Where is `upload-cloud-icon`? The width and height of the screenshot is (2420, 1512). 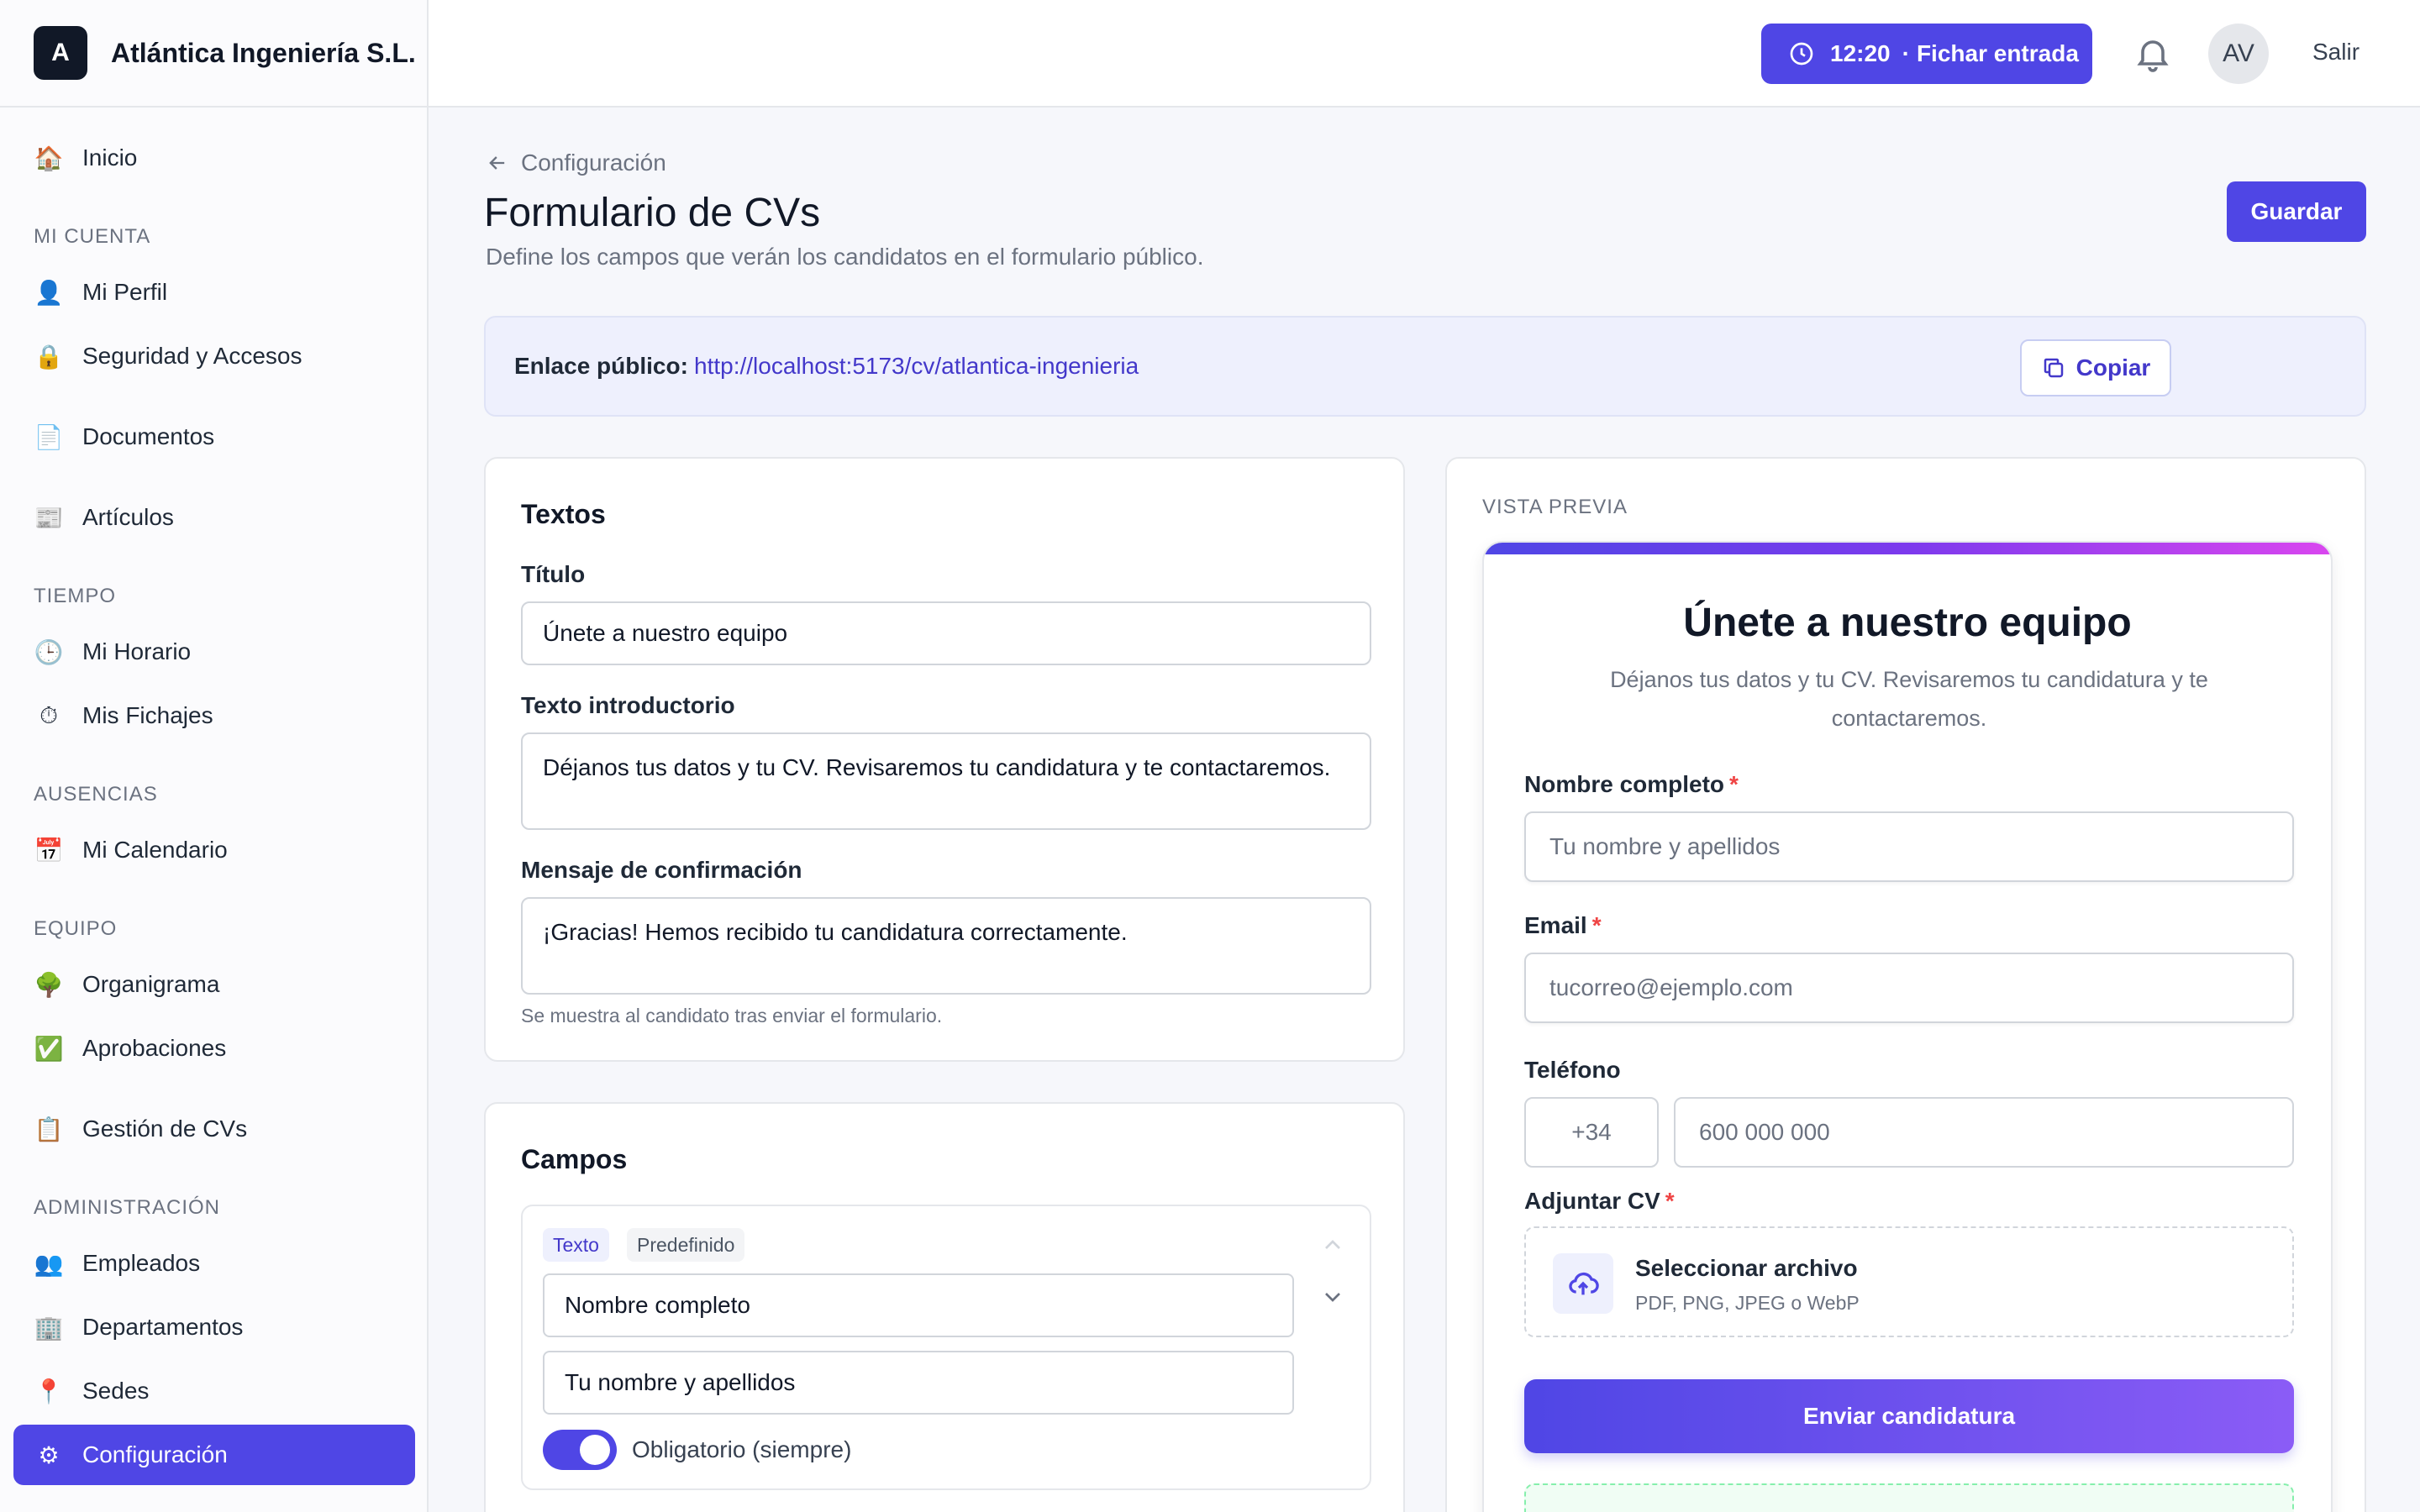
upload-cloud-icon is located at coordinates (1583, 1283).